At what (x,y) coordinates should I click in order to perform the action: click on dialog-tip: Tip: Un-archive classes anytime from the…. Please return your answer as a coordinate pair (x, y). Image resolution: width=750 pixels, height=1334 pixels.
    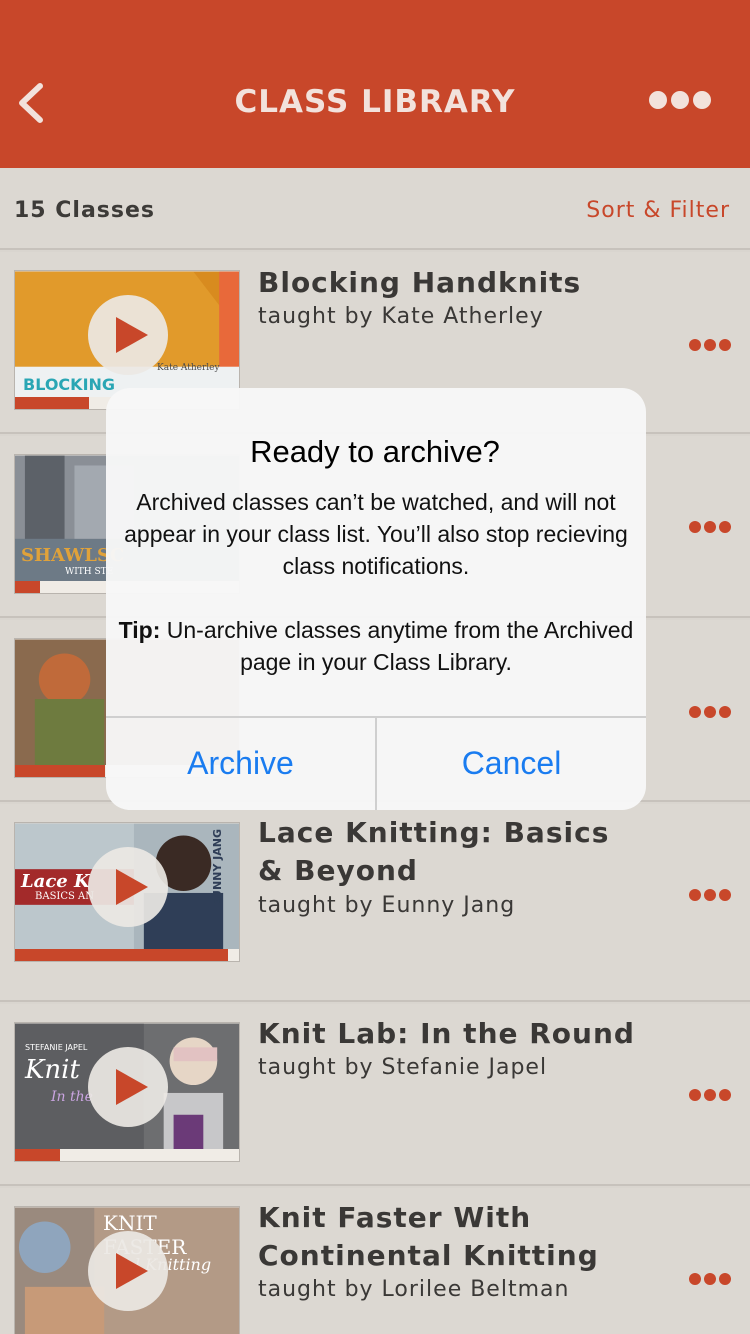
    Looking at the image, I should click on (376, 646).